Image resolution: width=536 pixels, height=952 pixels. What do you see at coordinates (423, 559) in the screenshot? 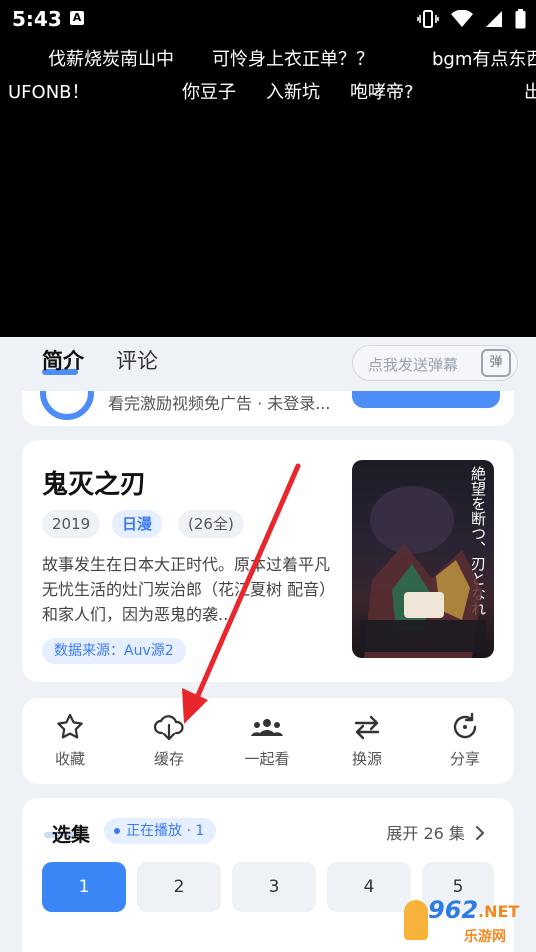
I see `anime-poster: 絶望を断つ、刃となれ` at bounding box center [423, 559].